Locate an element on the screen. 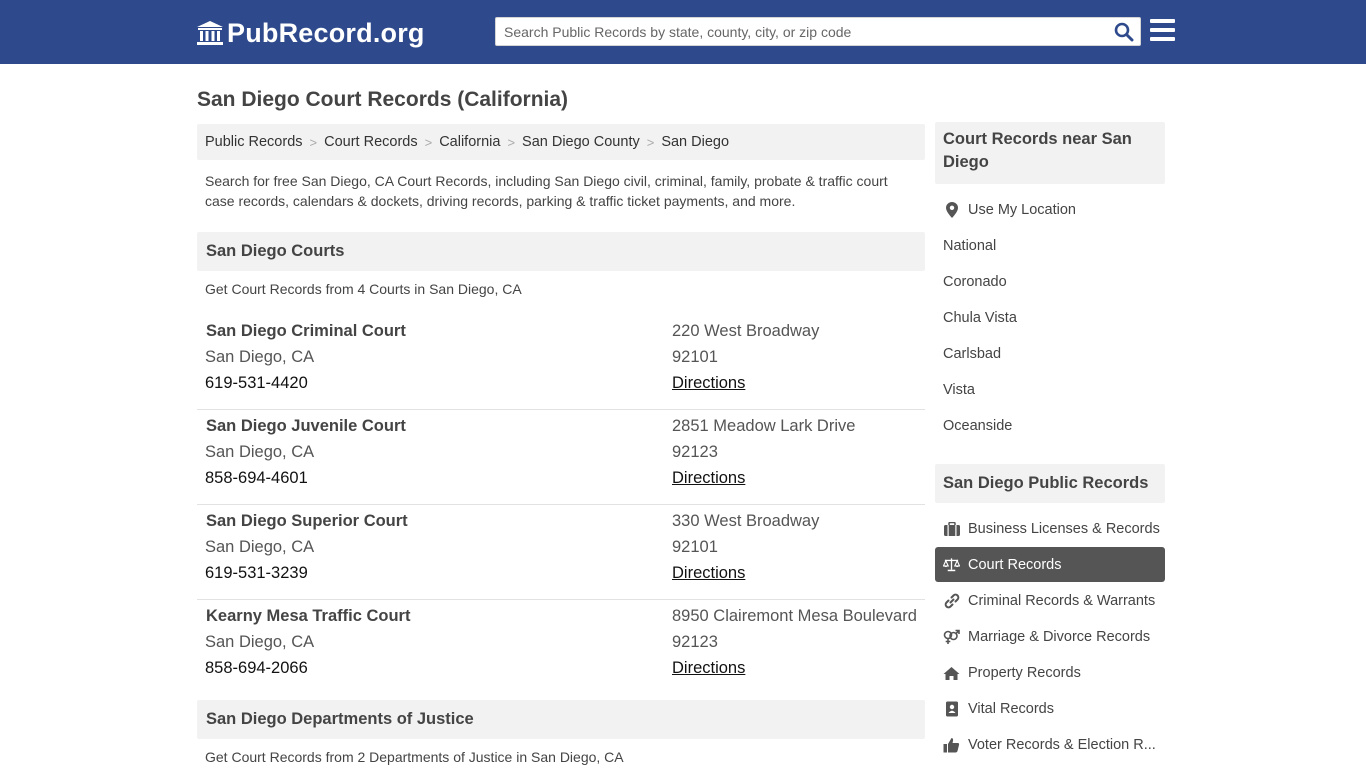  search-bar is located at coordinates (818, 31).